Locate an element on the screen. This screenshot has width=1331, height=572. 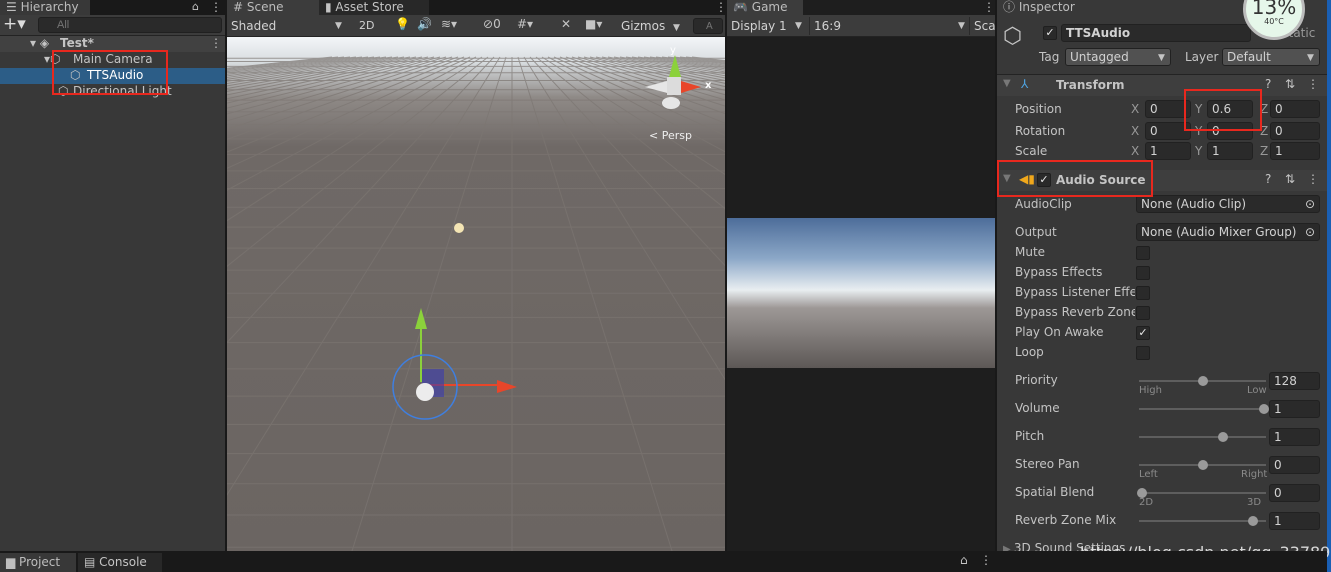
loop-checkbox is located at coordinates (1143, 353).